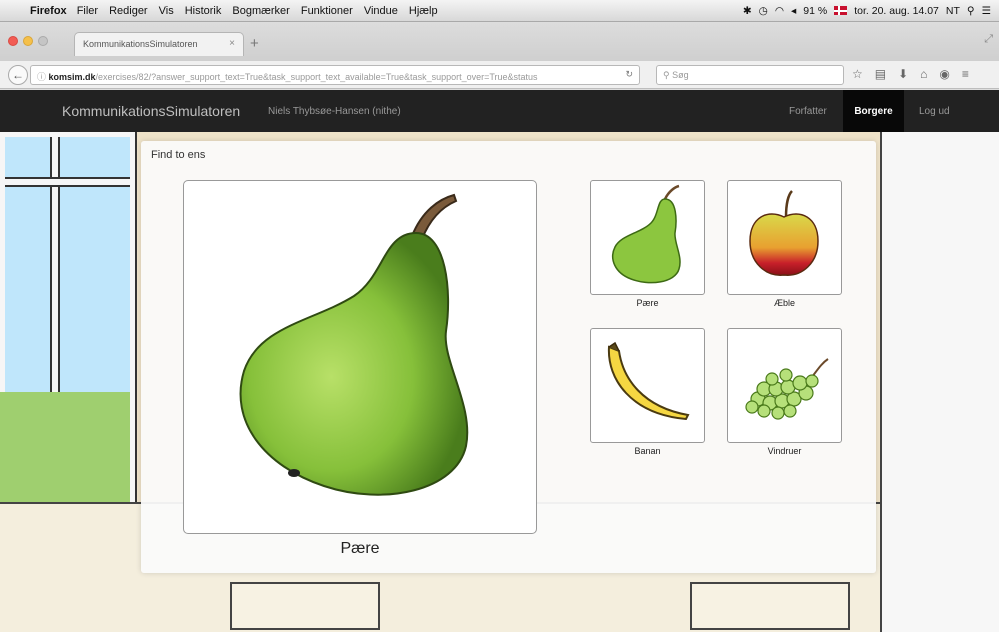  Describe the element at coordinates (232, 43) in the screenshot. I see `tab-close-icon: ×` at that location.